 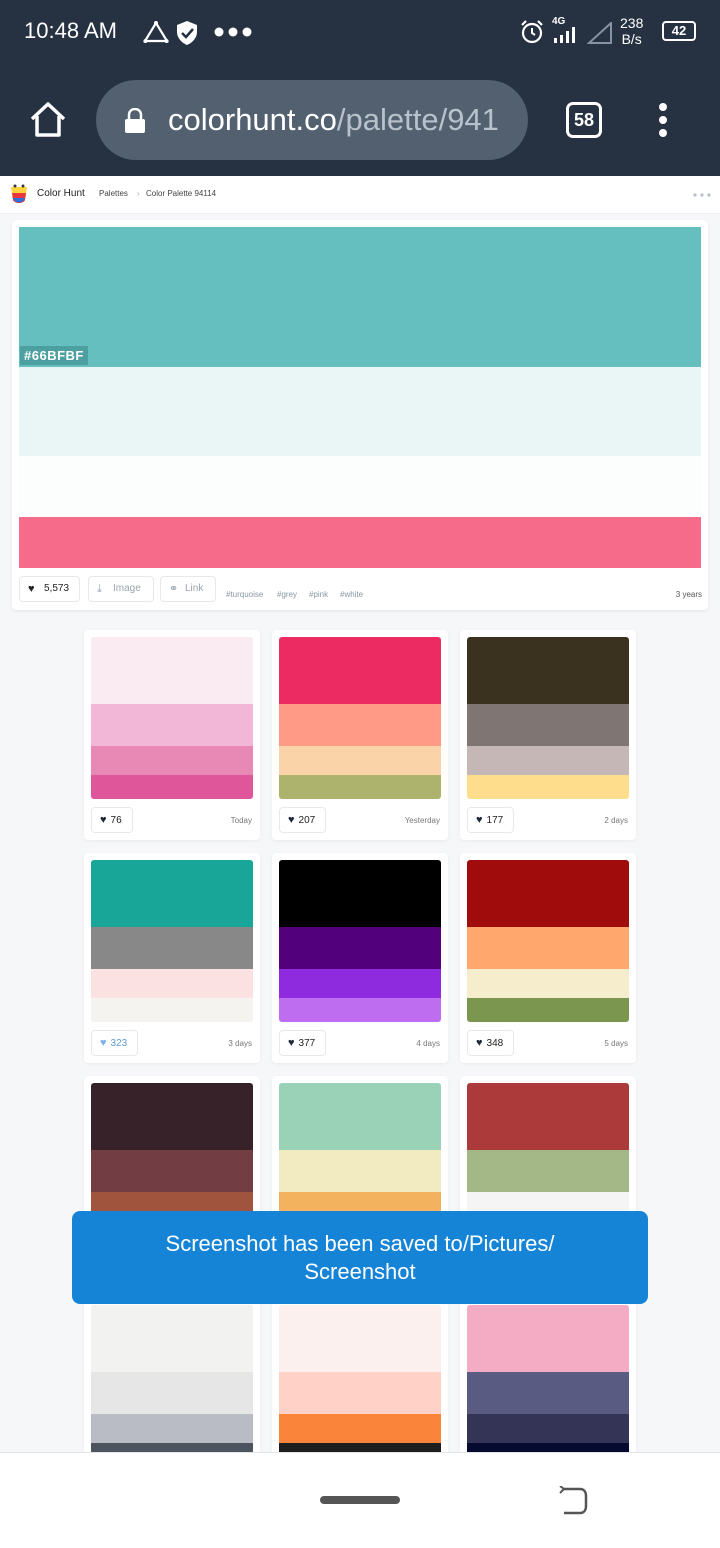 I want to click on palette-age: Yesterday, so click(x=422, y=820).